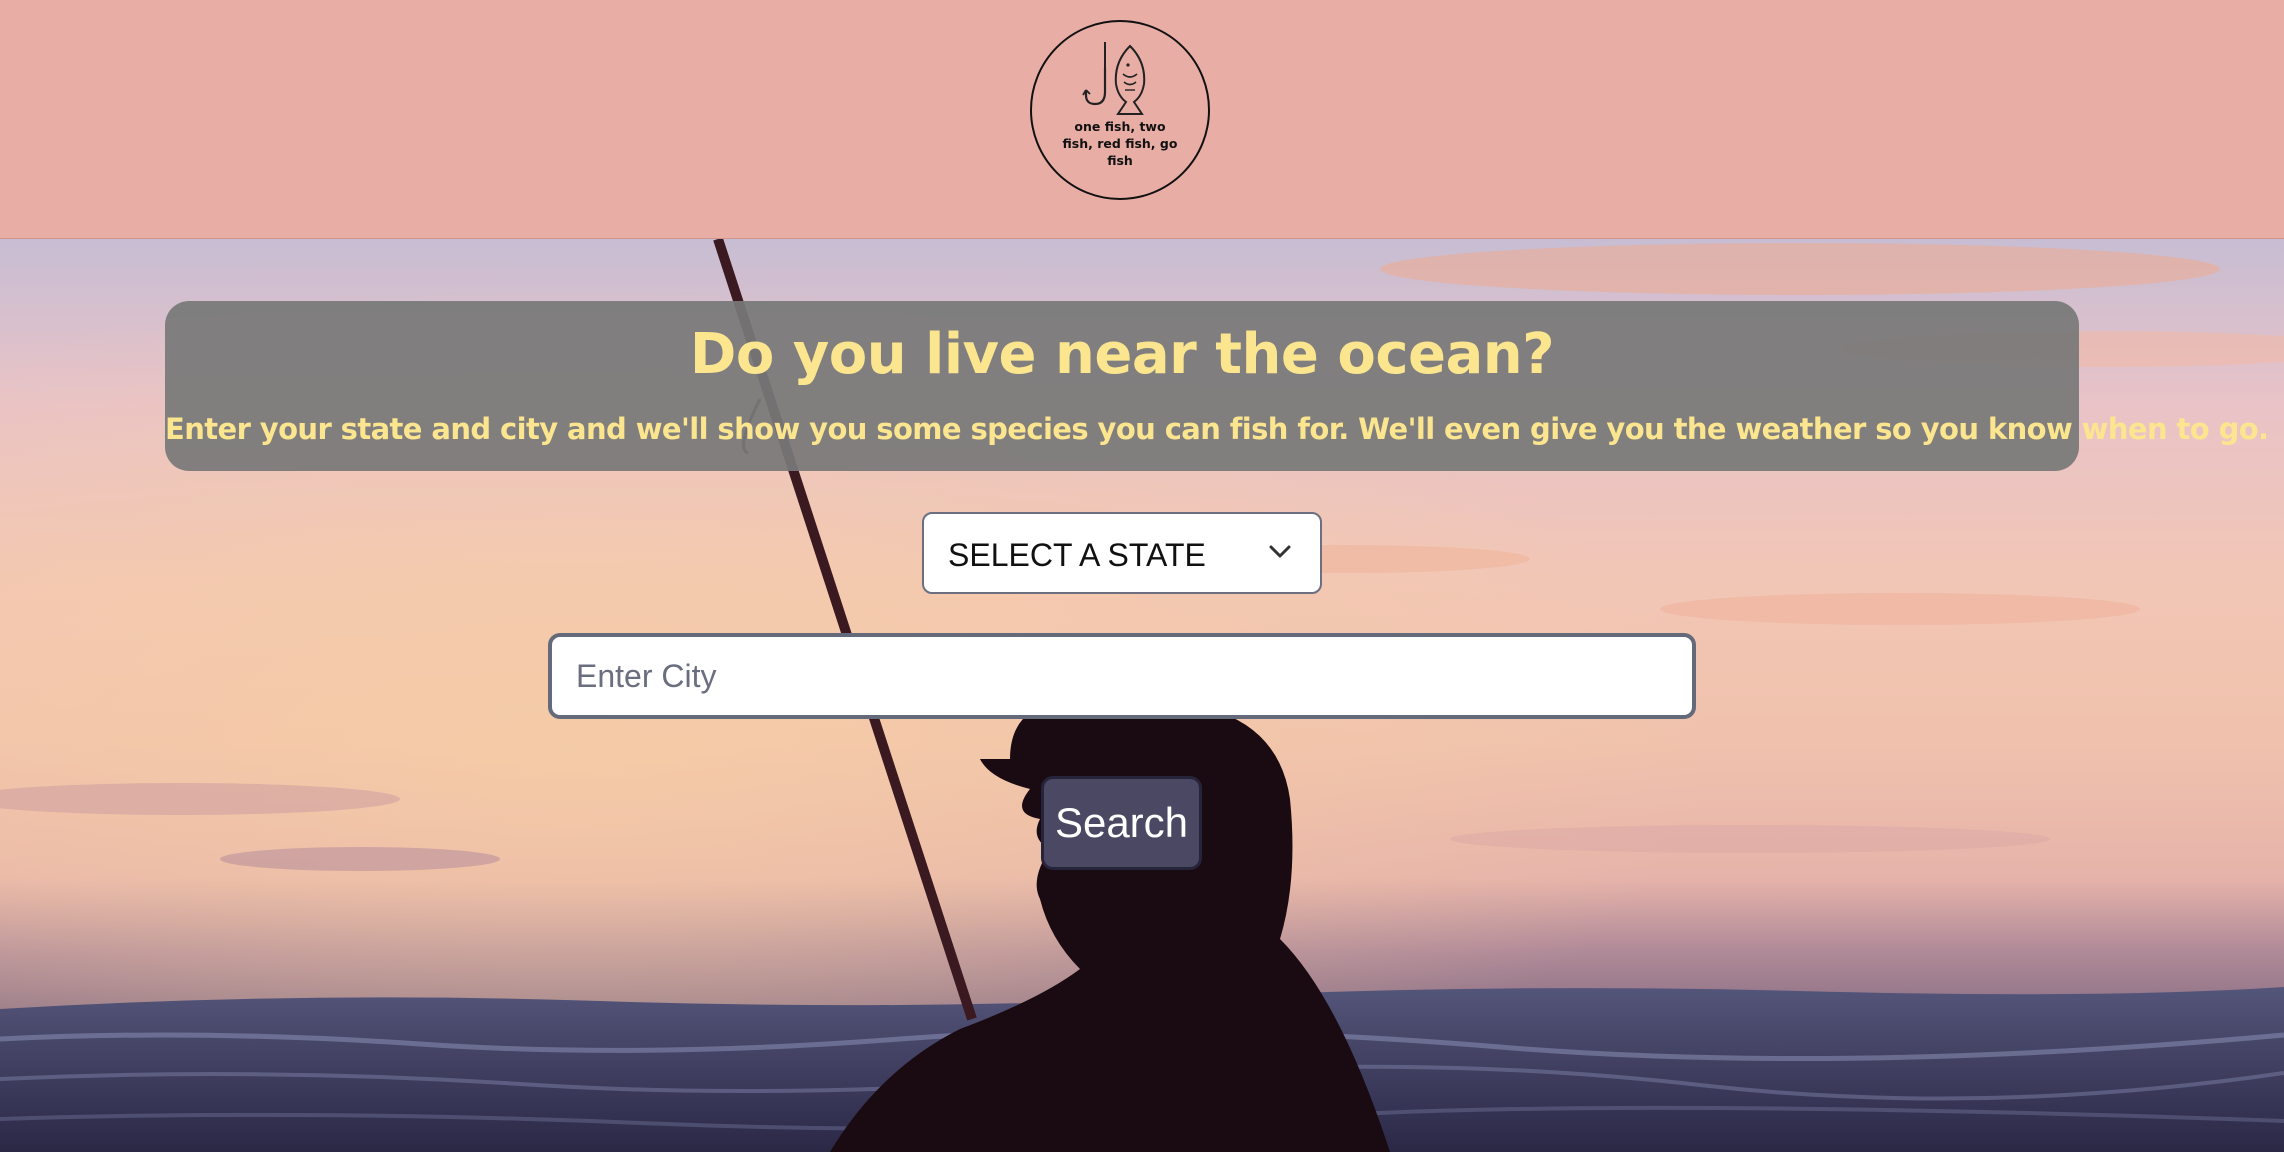  I want to click on search-button: Search, so click(1121, 823).